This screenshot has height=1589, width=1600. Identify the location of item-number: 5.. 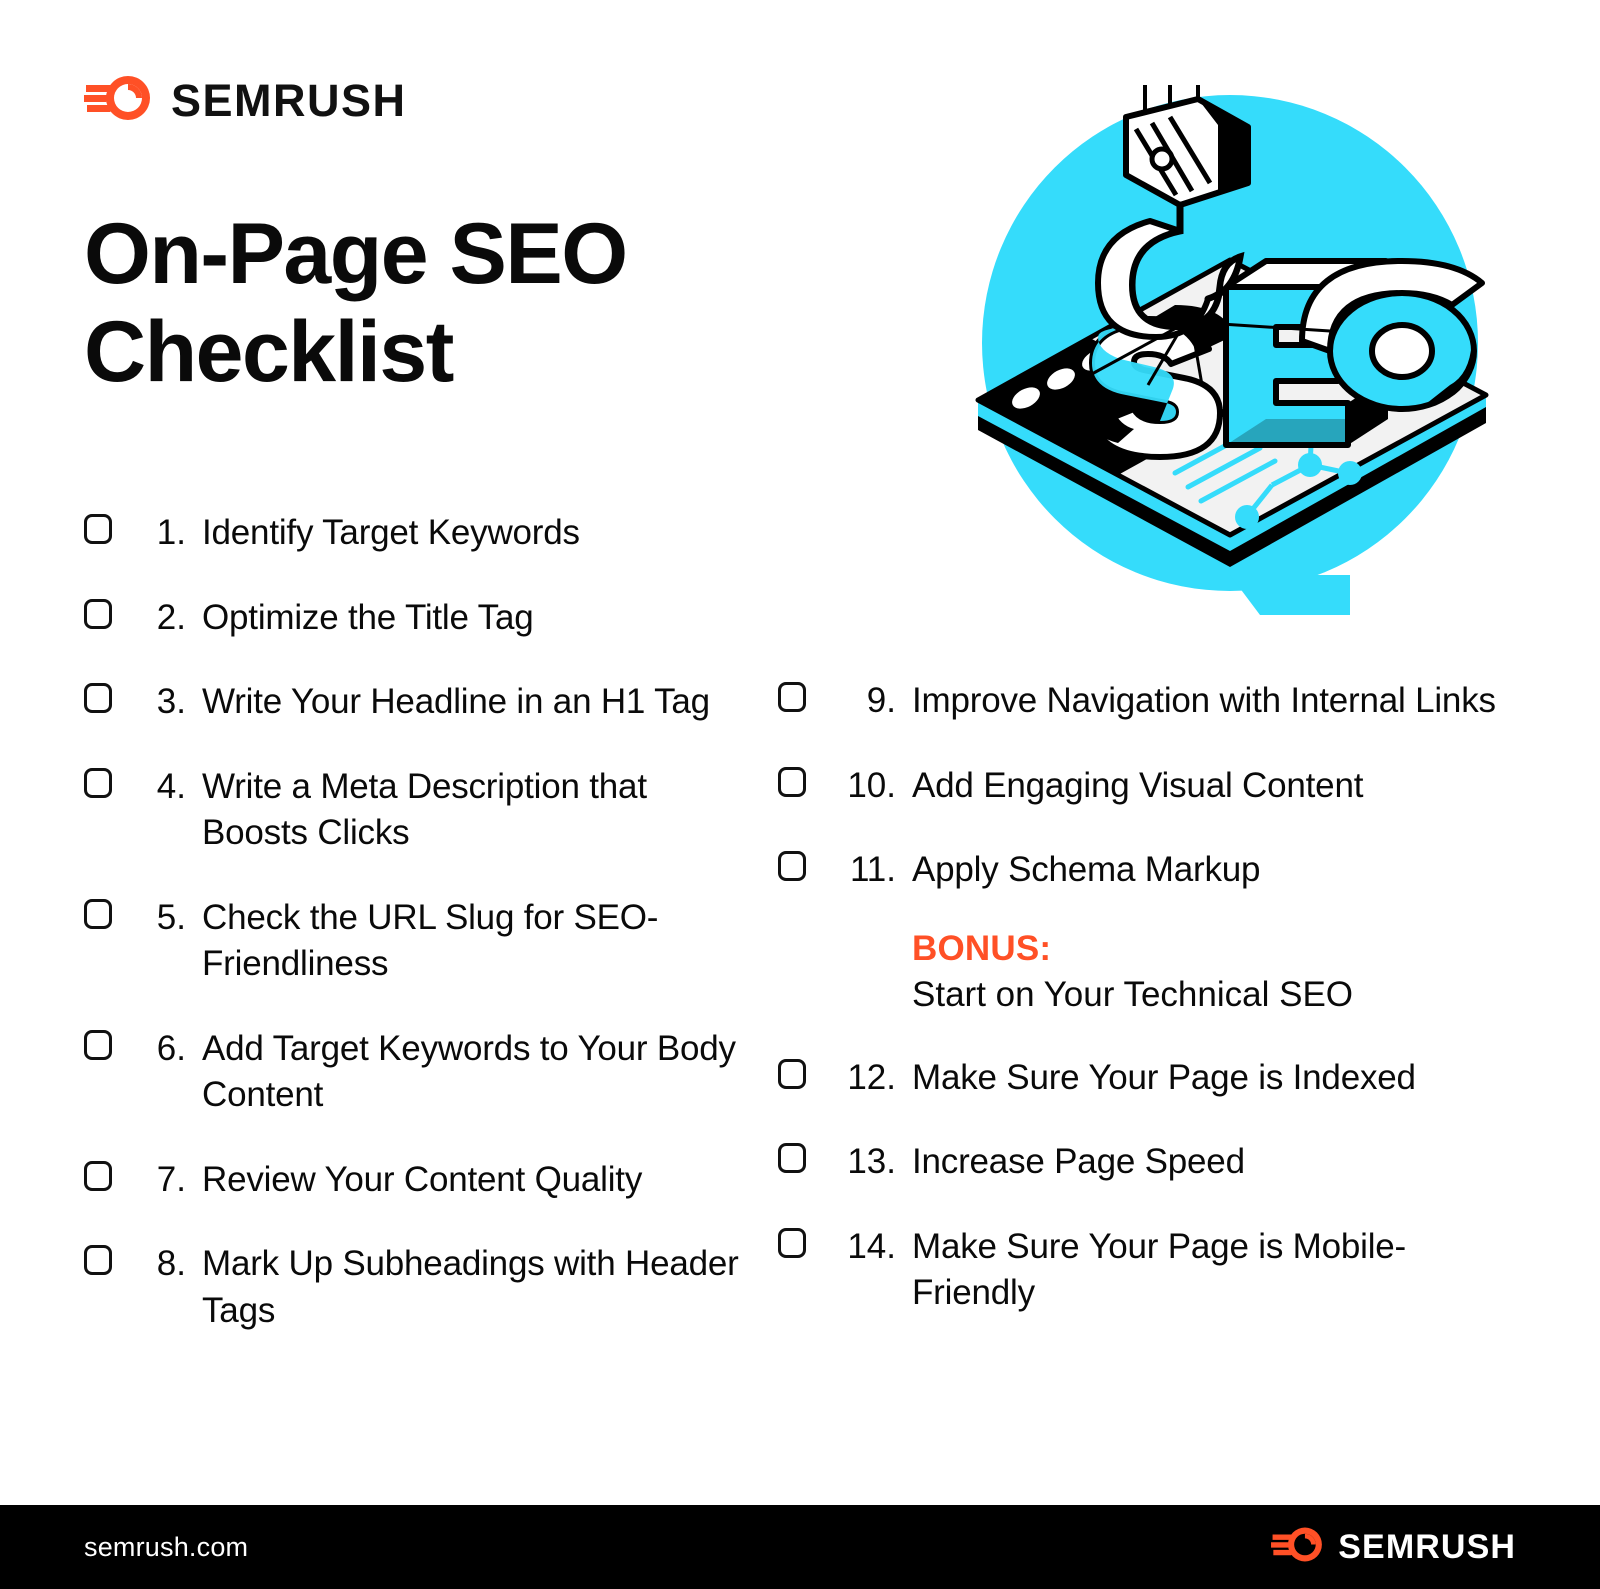
(171, 917).